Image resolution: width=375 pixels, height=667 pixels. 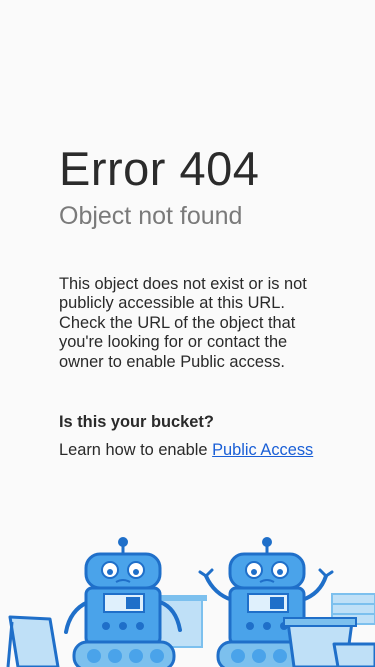 What do you see at coordinates (136, 450) in the screenshot?
I see `learn-prefix: Learn how to enable` at bounding box center [136, 450].